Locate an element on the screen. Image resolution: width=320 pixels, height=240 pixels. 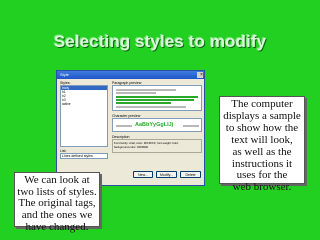
callout-line: to show how the is located at coordinates (262, 127).